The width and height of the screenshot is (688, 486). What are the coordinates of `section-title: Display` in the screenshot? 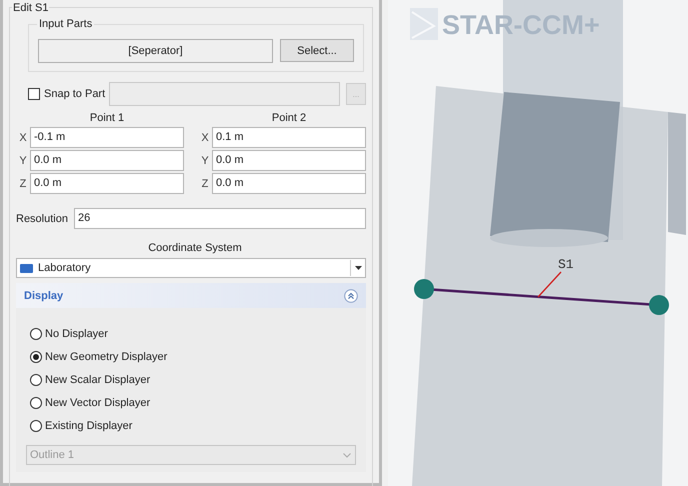 It's located at (44, 296).